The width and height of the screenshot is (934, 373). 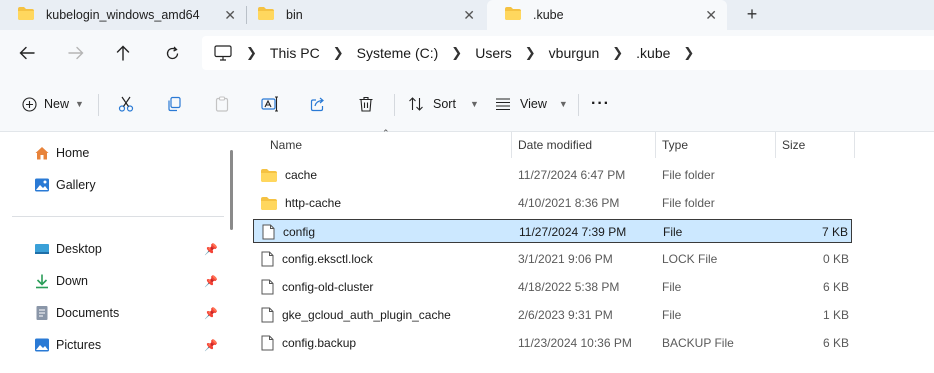 What do you see at coordinates (270, 104) in the screenshot?
I see `rename-button` at bounding box center [270, 104].